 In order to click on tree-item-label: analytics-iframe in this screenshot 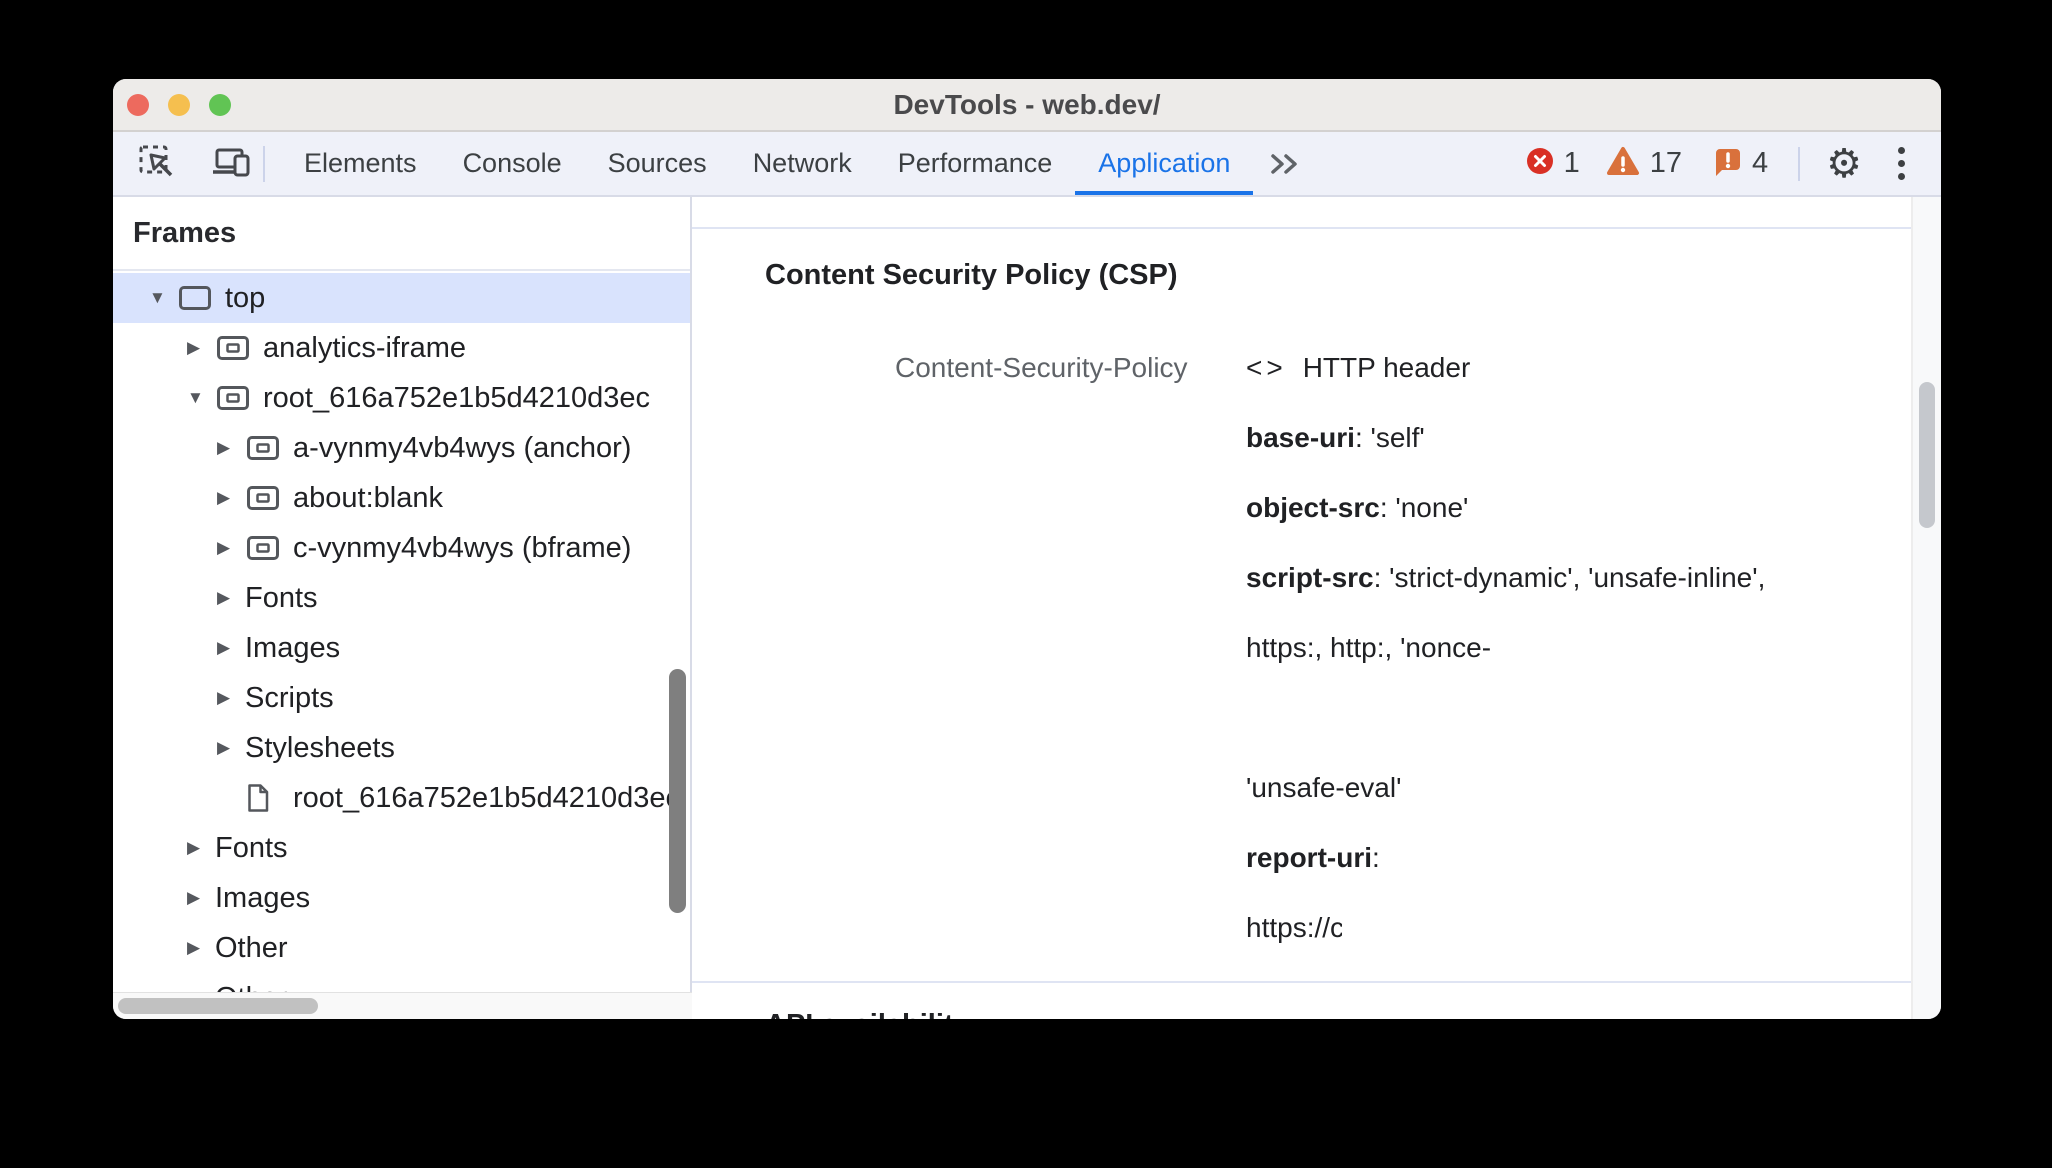, I will do `click(365, 347)`.